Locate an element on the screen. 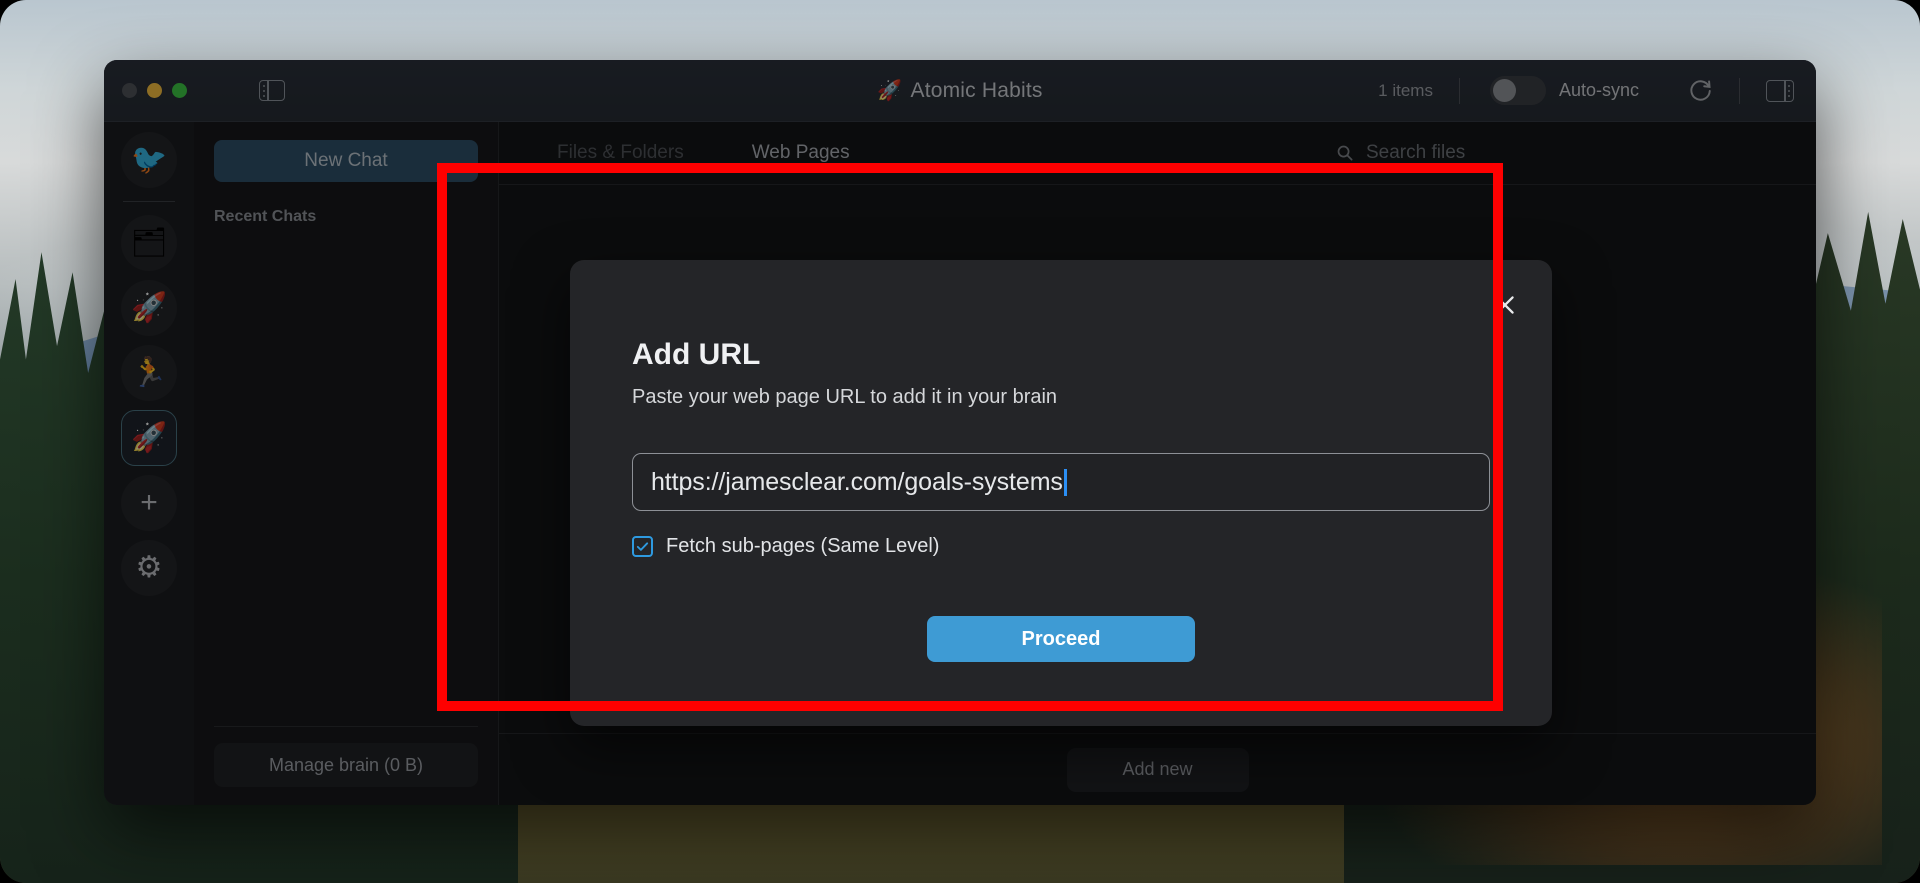  text-cursor is located at coordinates (1065, 482).